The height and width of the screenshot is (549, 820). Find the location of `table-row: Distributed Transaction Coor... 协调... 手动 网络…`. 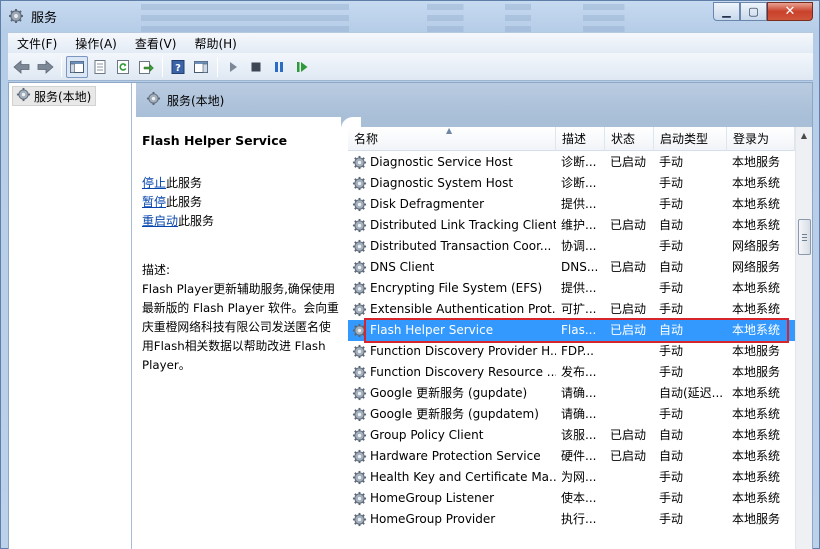

table-row: Distributed Transaction Coor... 协调... 手动 网络… is located at coordinates (571, 246).